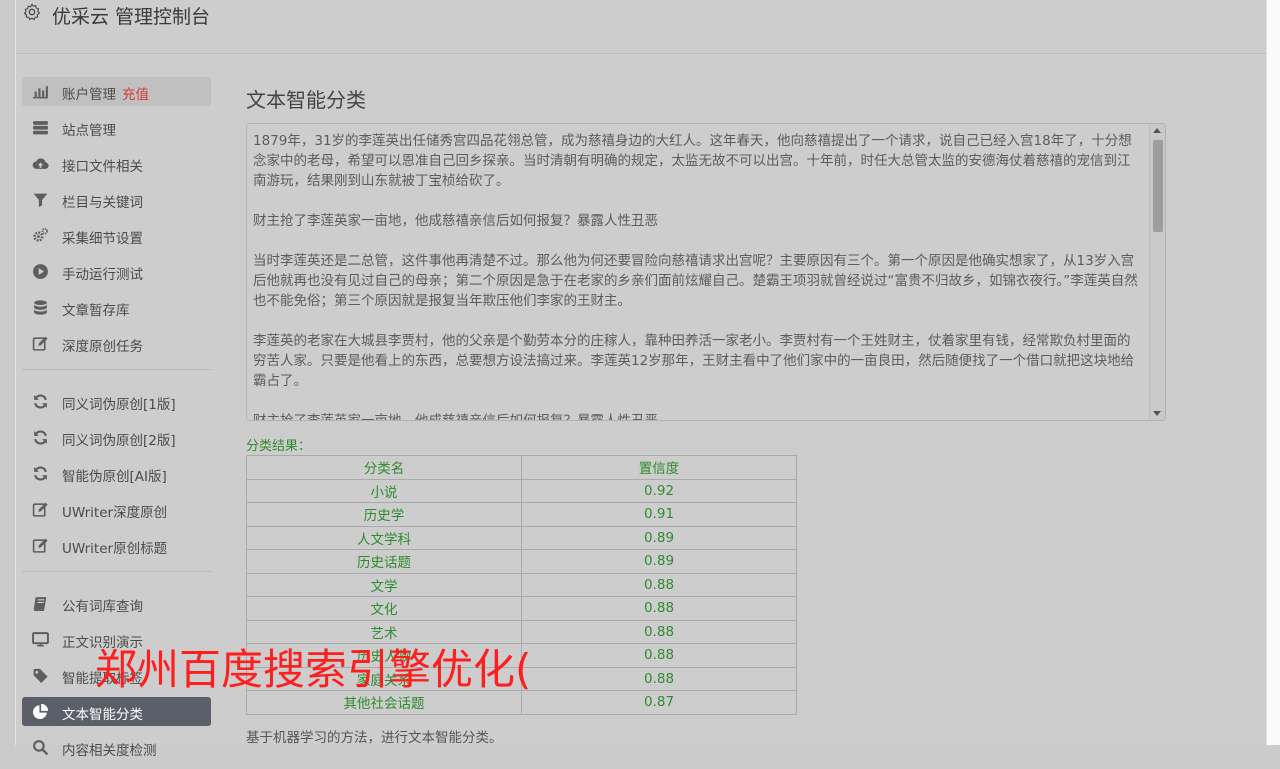  Describe the element at coordinates (119, 441) in the screenshot. I see `sidebar-item-label: 同义词伪原创[2版]` at that location.